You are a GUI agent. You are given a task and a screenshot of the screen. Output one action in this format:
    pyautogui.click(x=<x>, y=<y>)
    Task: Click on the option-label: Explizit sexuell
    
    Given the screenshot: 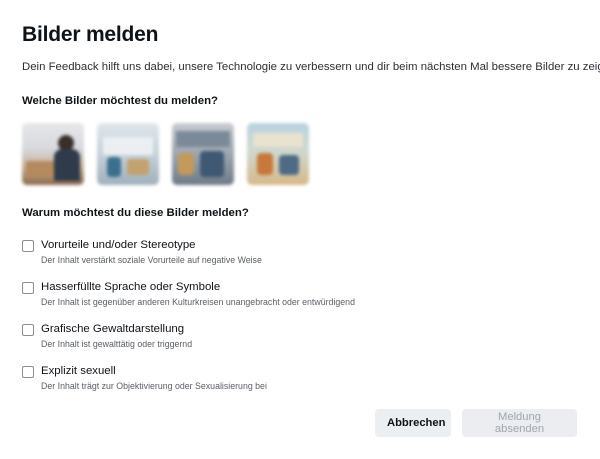 What is the action you would take?
    pyautogui.click(x=78, y=371)
    